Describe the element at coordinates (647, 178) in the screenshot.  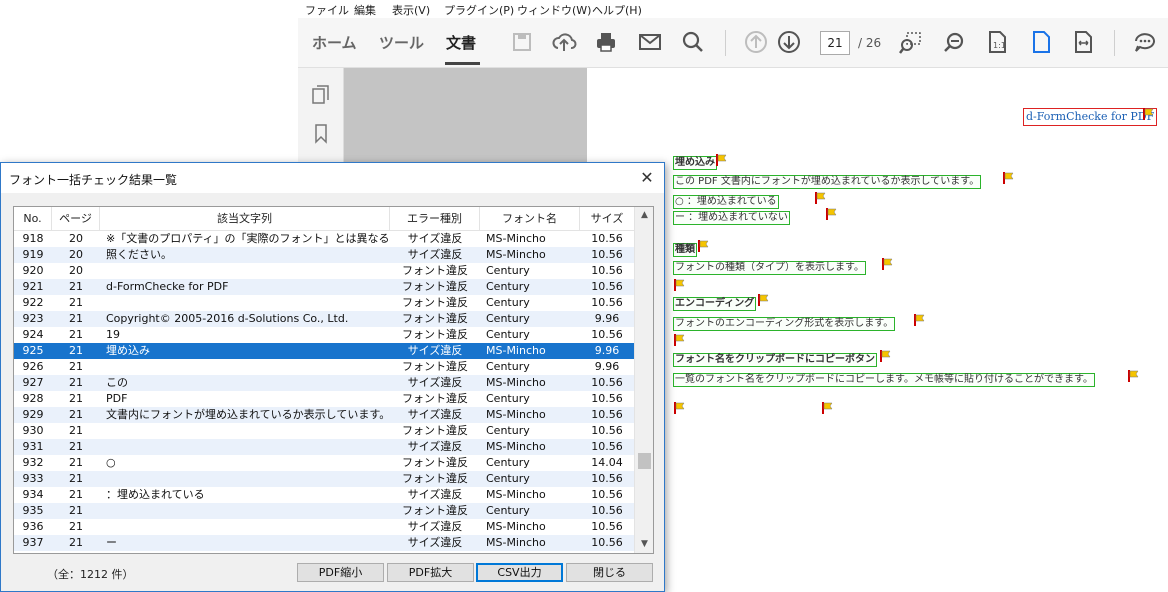
I see `close-icon: ✕` at that location.